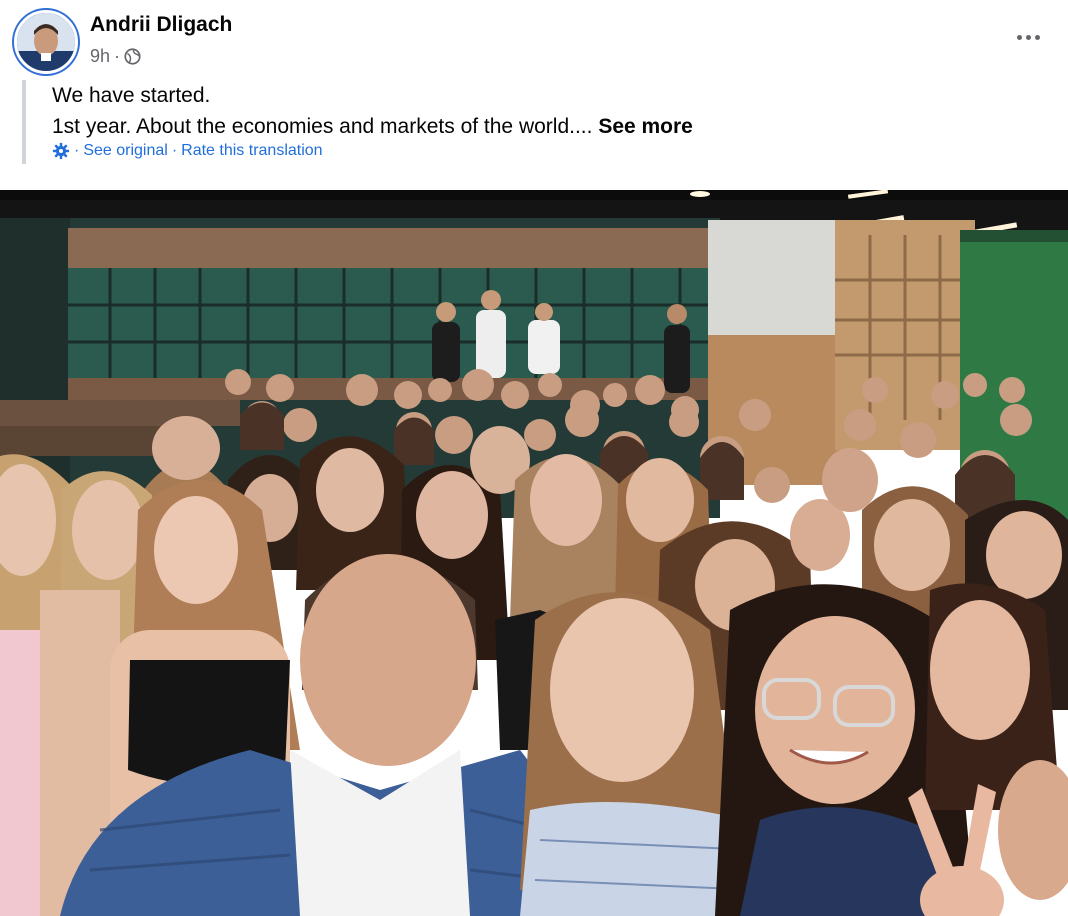 The width and height of the screenshot is (1068, 916). I want to click on more-horizontal-icon, so click(1019, 37).